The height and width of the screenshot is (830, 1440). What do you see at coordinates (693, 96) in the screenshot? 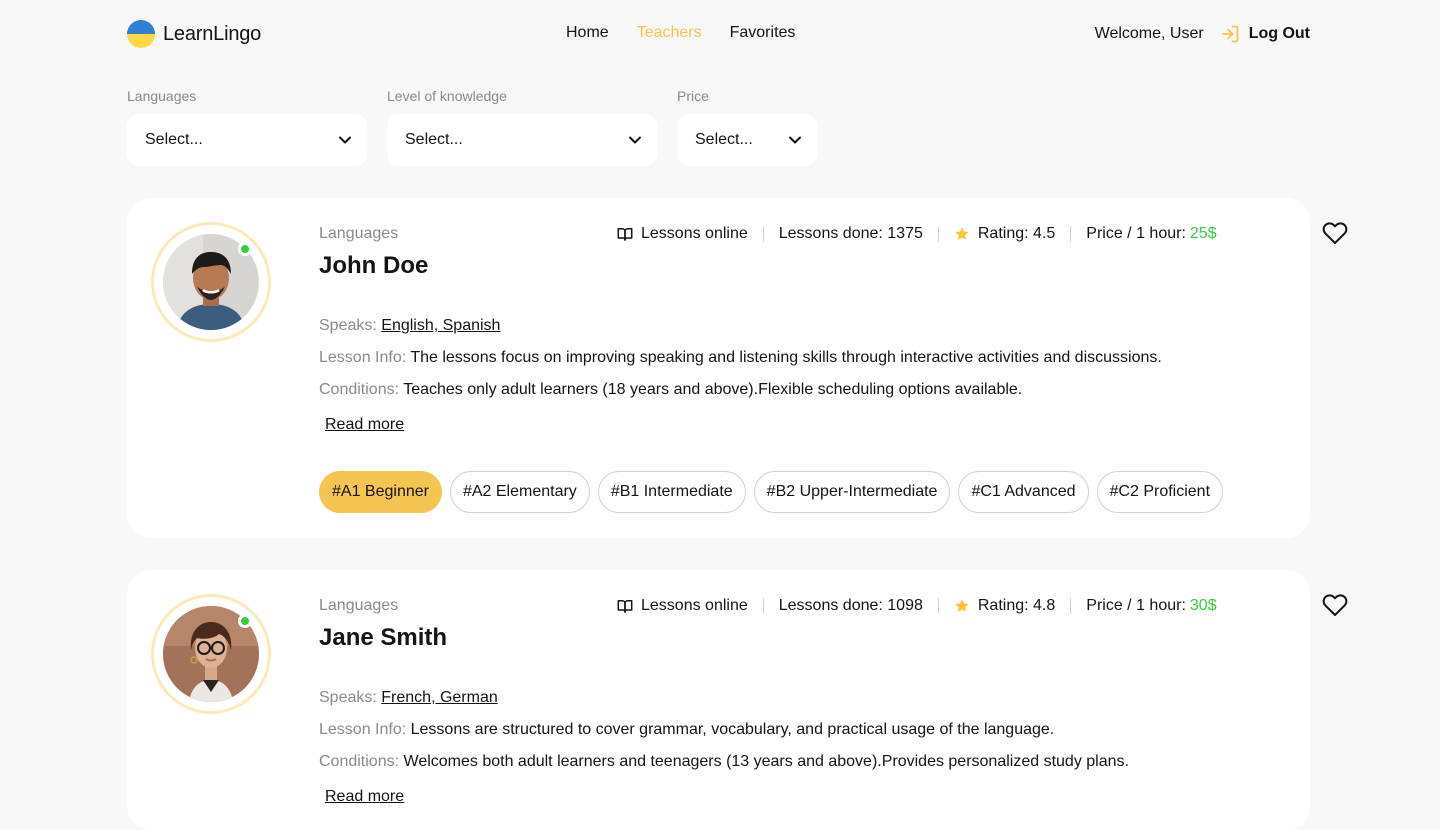
I see `filter-label: Price` at bounding box center [693, 96].